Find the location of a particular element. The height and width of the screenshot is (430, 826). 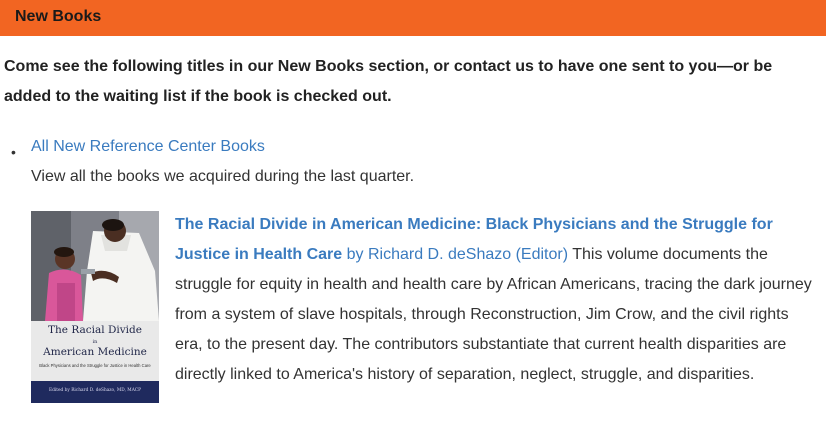

section-title: New Books is located at coordinates (58, 16).